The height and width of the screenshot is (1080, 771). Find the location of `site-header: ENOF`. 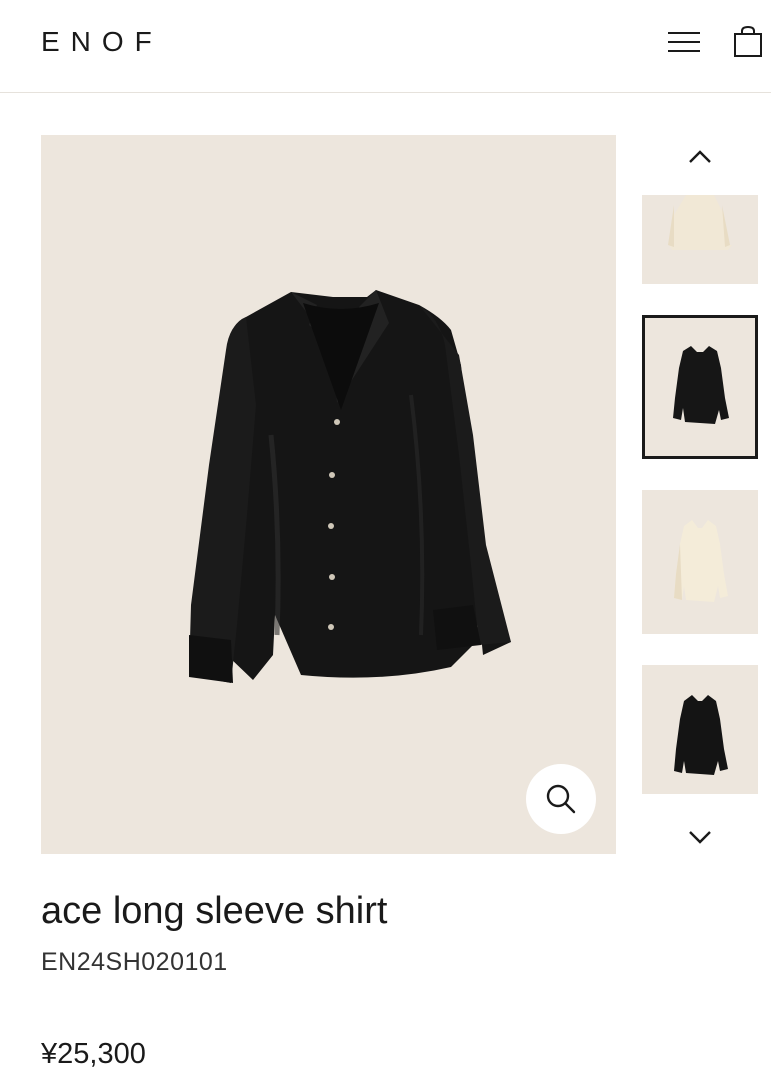

site-header: ENOF is located at coordinates (385, 46).